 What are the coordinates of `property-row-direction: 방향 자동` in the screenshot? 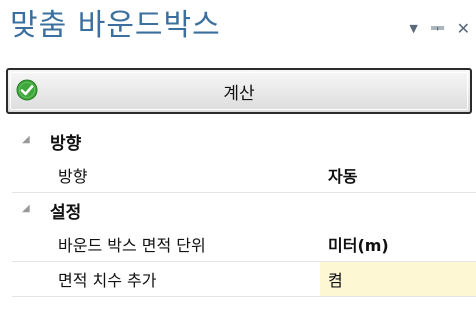 It's located at (244, 175).